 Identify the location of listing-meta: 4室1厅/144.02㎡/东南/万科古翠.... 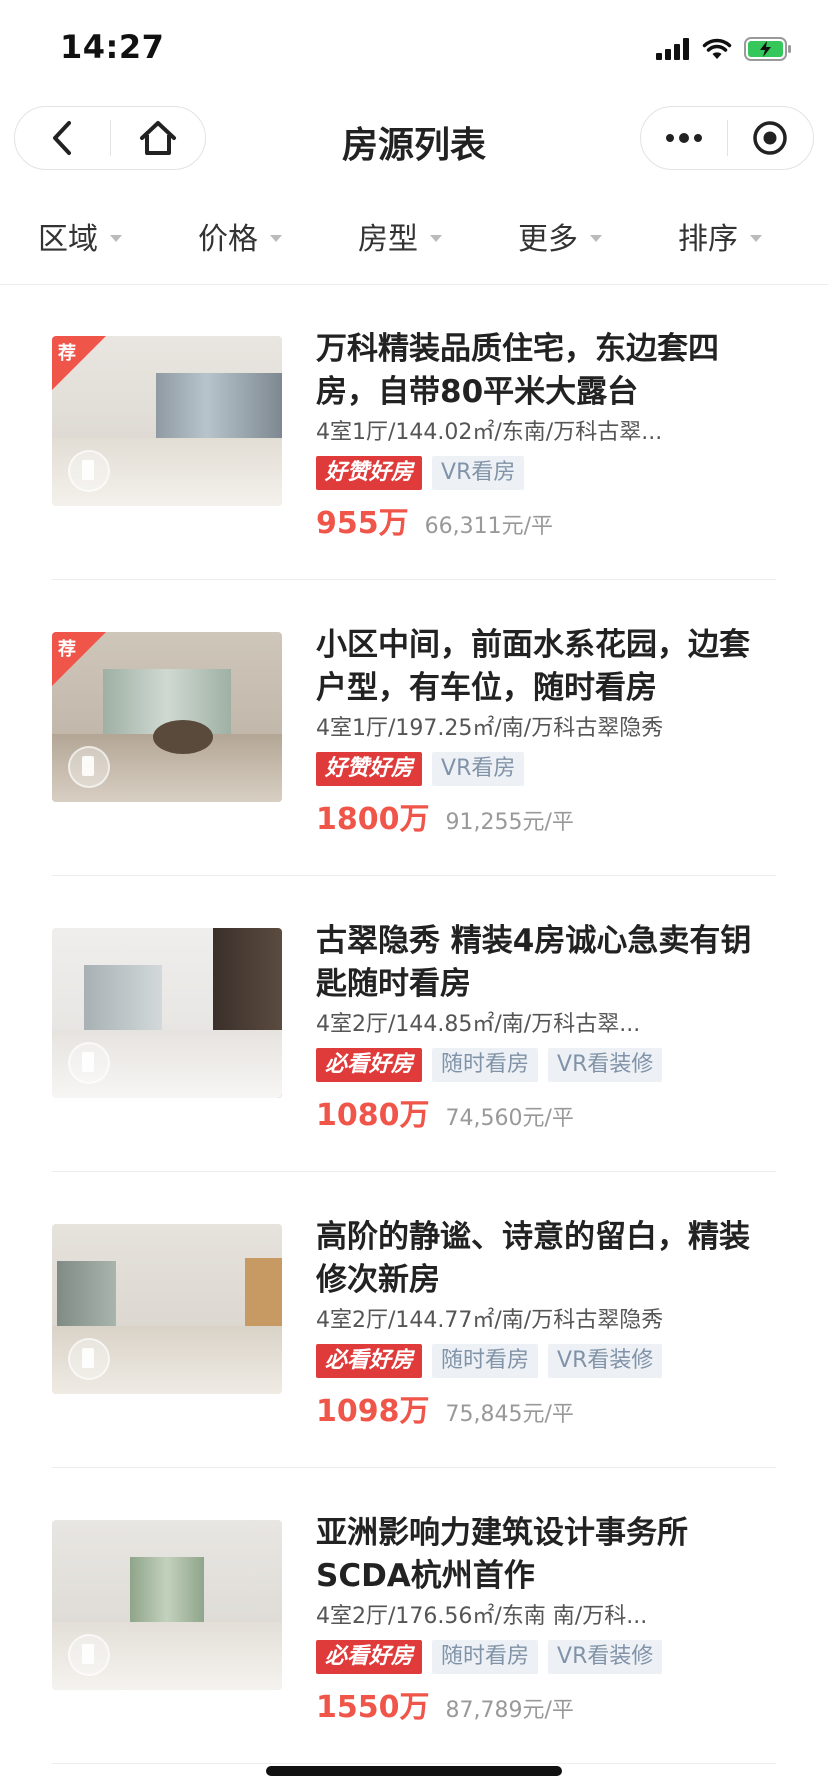
(489, 432).